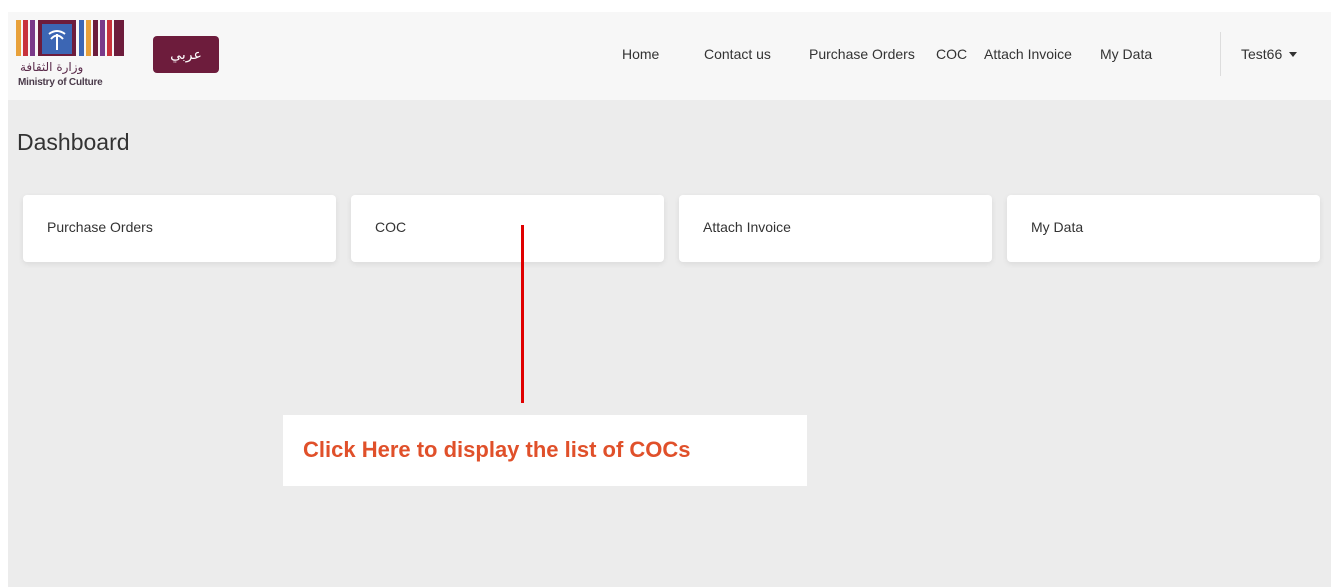 This screenshot has width=1331, height=587. Describe the element at coordinates (835, 228) in the screenshot. I see `card-attach-invoice: Attach Invoice` at that location.